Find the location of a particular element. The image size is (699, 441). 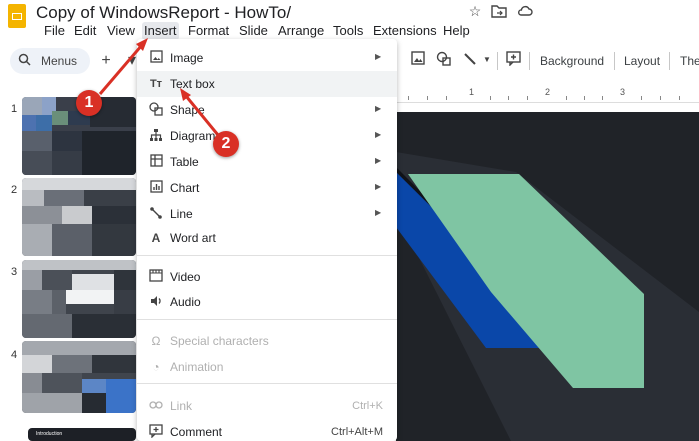

step-1-callout: 1 is located at coordinates (89, 103).